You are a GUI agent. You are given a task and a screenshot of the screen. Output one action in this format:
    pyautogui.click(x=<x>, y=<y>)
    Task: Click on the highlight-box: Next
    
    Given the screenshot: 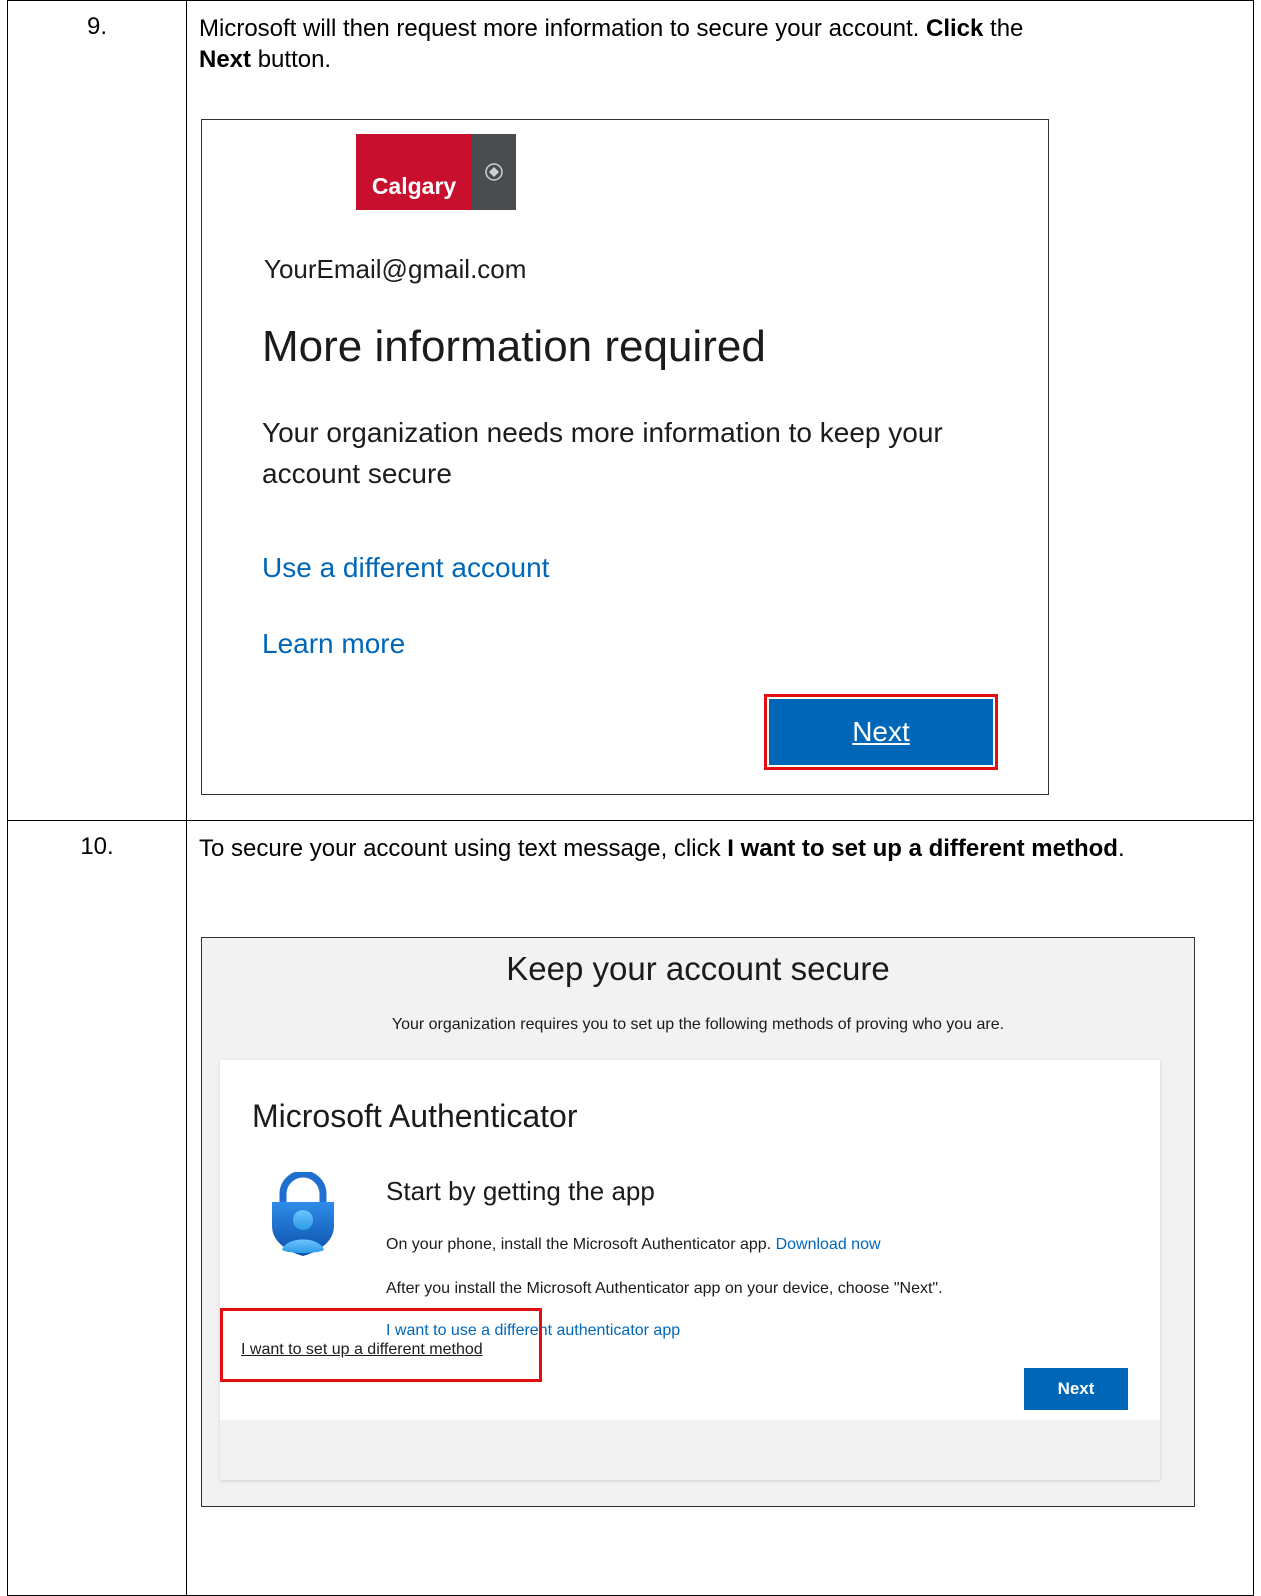 What is the action you would take?
    pyautogui.click(x=881, y=732)
    